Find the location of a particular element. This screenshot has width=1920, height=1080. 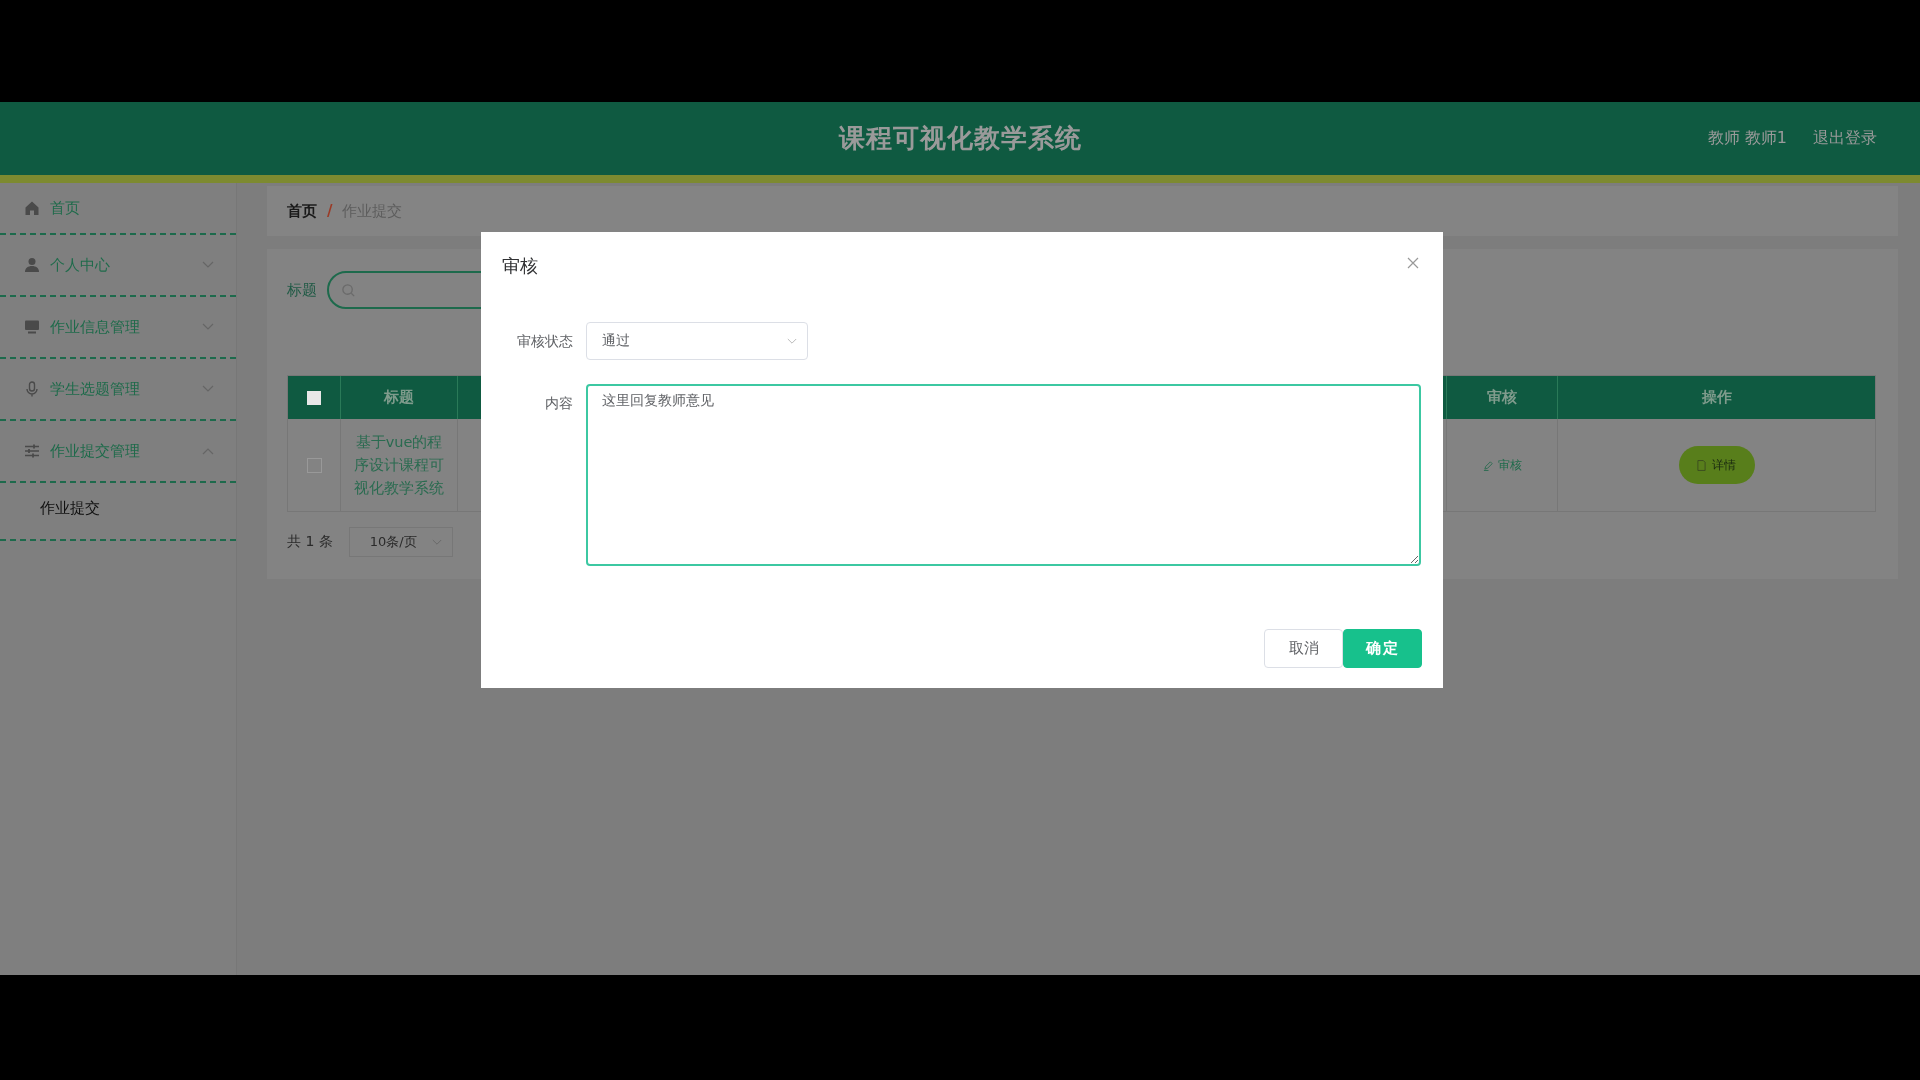

cancel-button: 取消 is located at coordinates (1303, 648).